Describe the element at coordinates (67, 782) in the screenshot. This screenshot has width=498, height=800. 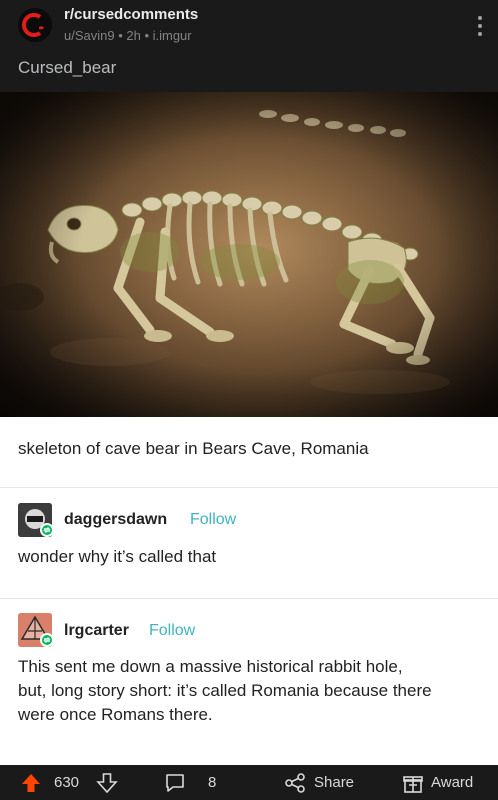
I see `vote-count: 630` at that location.